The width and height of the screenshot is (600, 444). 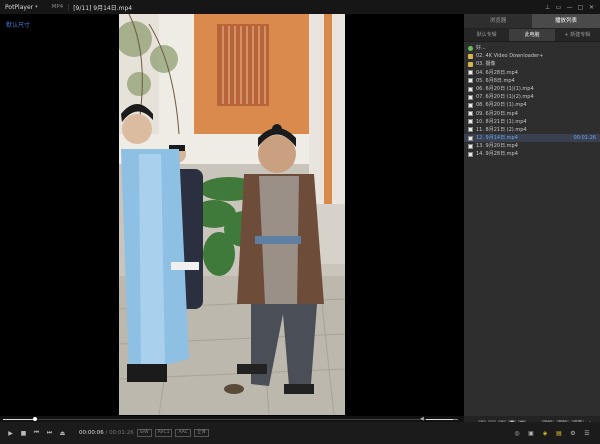 I want to click on list-item: 05. 6月8日.mp4, so click(x=532, y=81).